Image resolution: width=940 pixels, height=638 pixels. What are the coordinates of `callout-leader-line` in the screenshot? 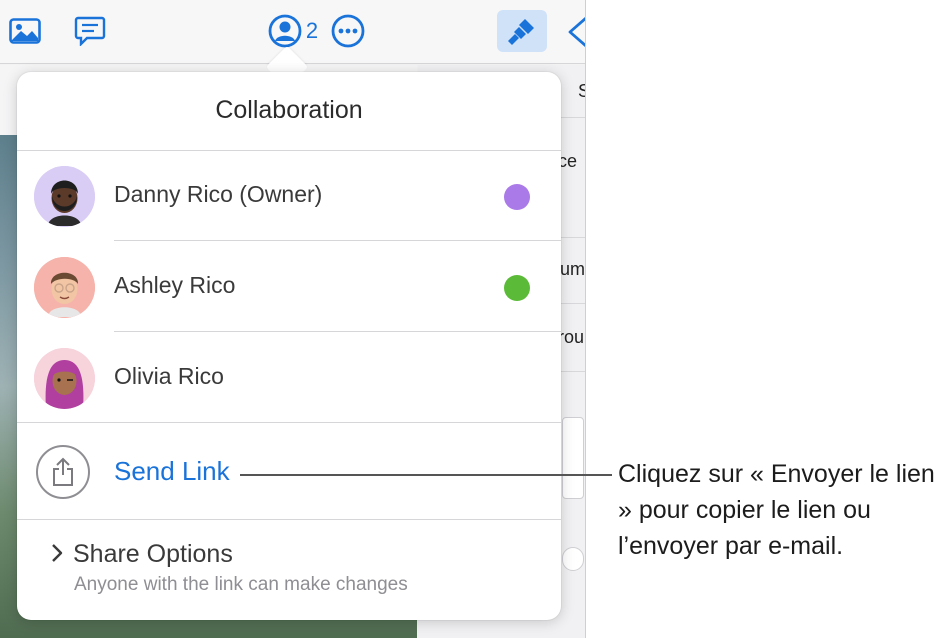 It's located at (426, 475).